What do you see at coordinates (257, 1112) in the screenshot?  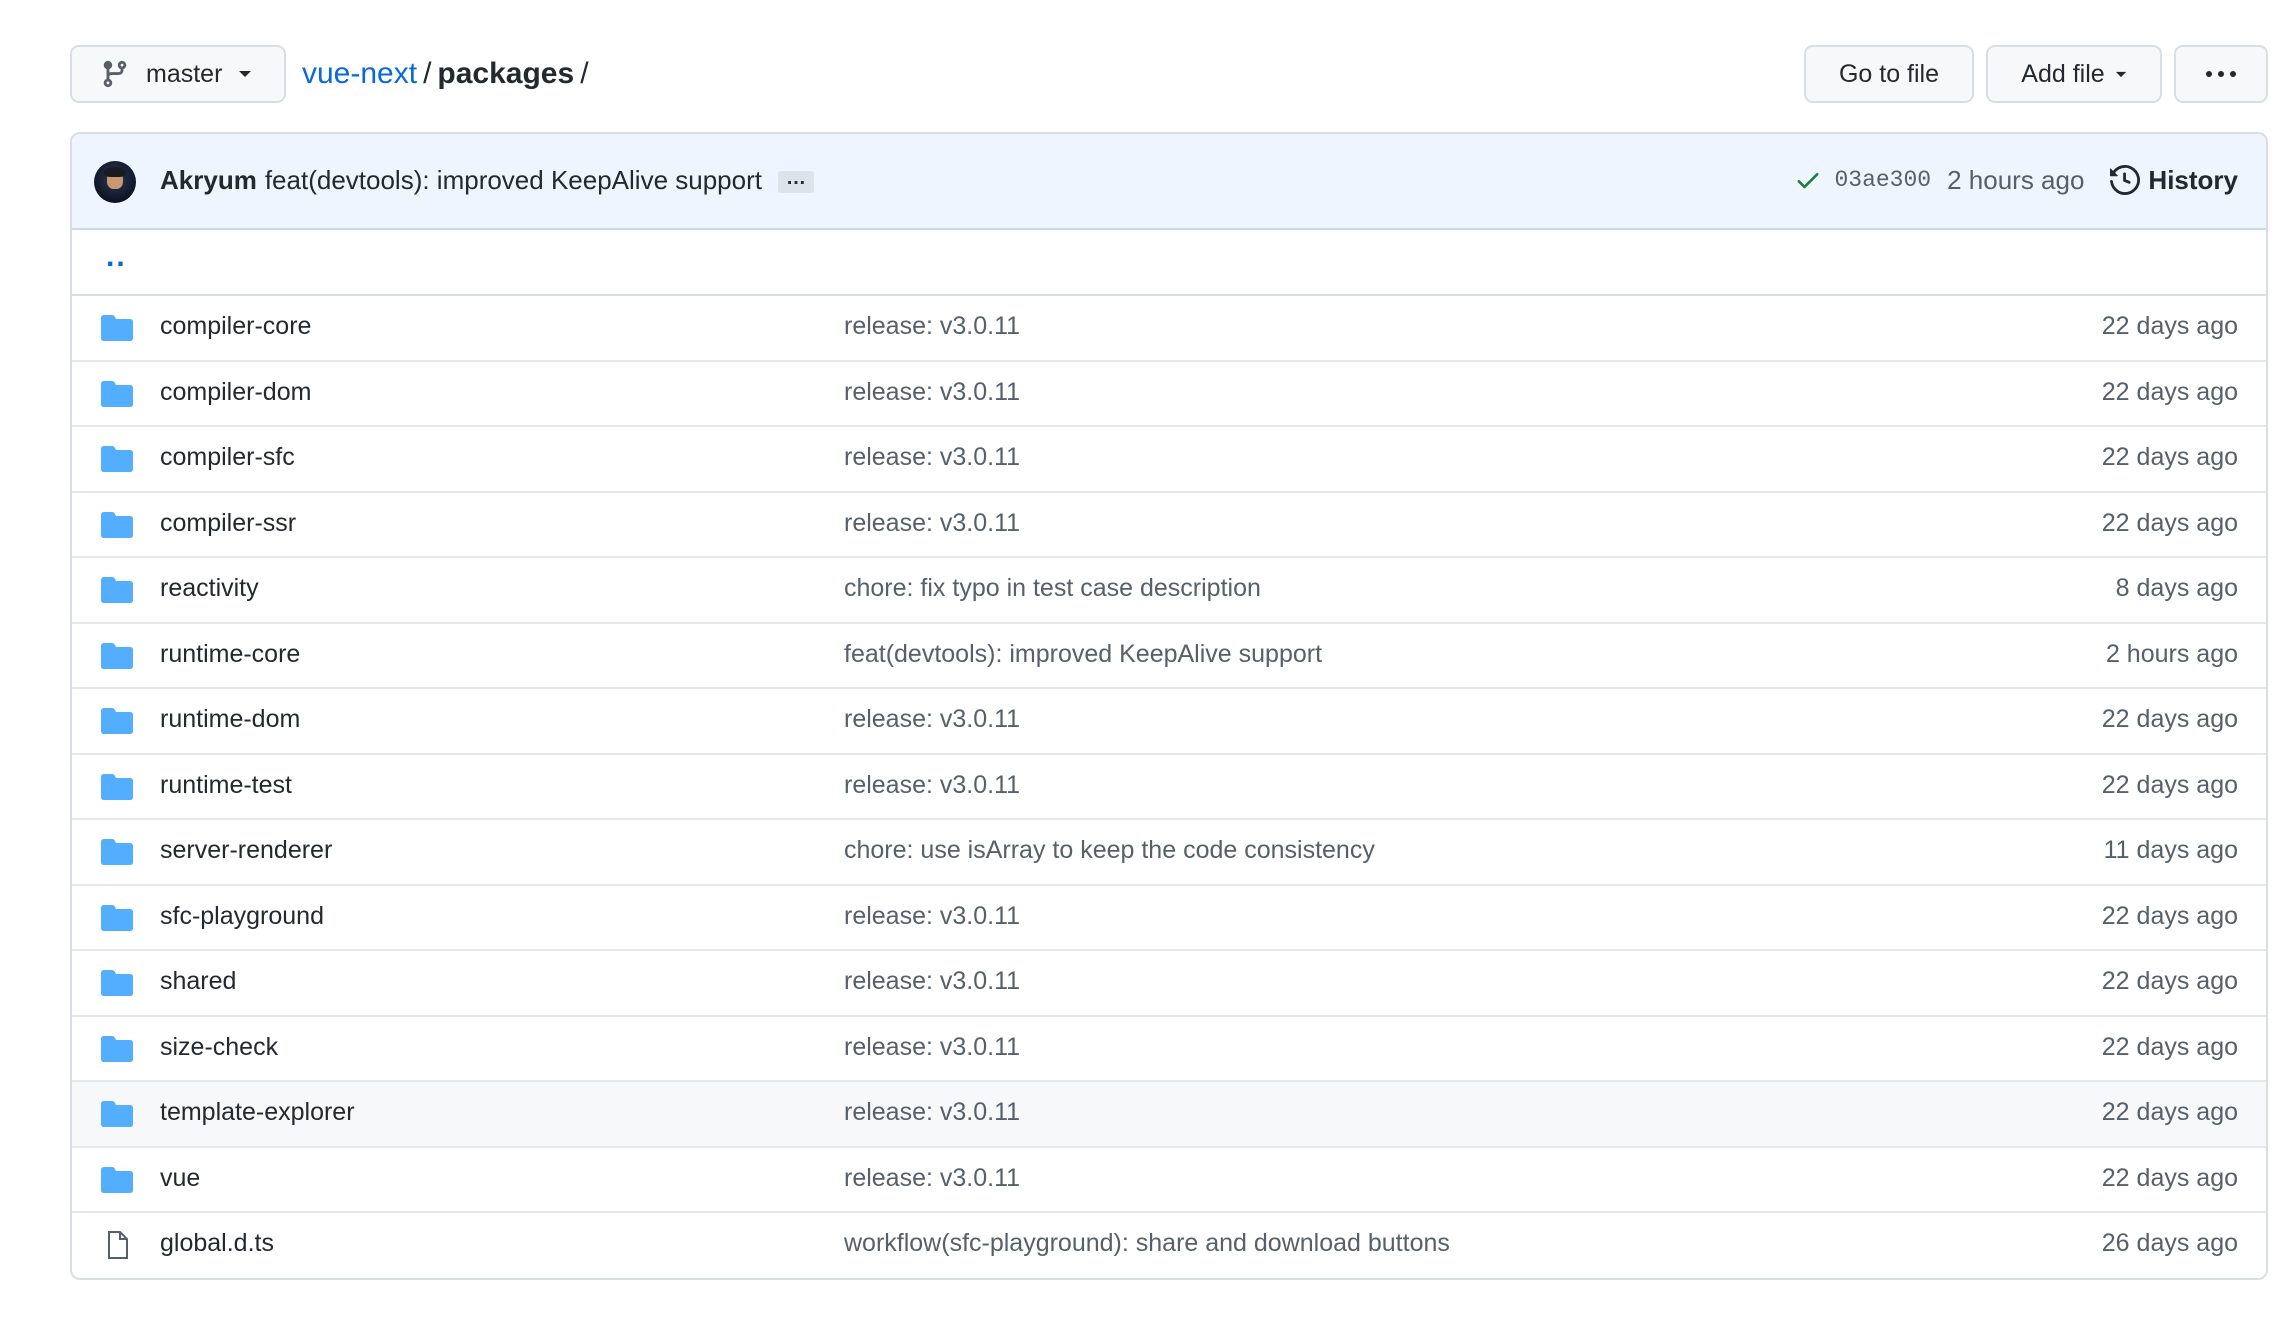 I see `file-name-link: template-explorer` at bounding box center [257, 1112].